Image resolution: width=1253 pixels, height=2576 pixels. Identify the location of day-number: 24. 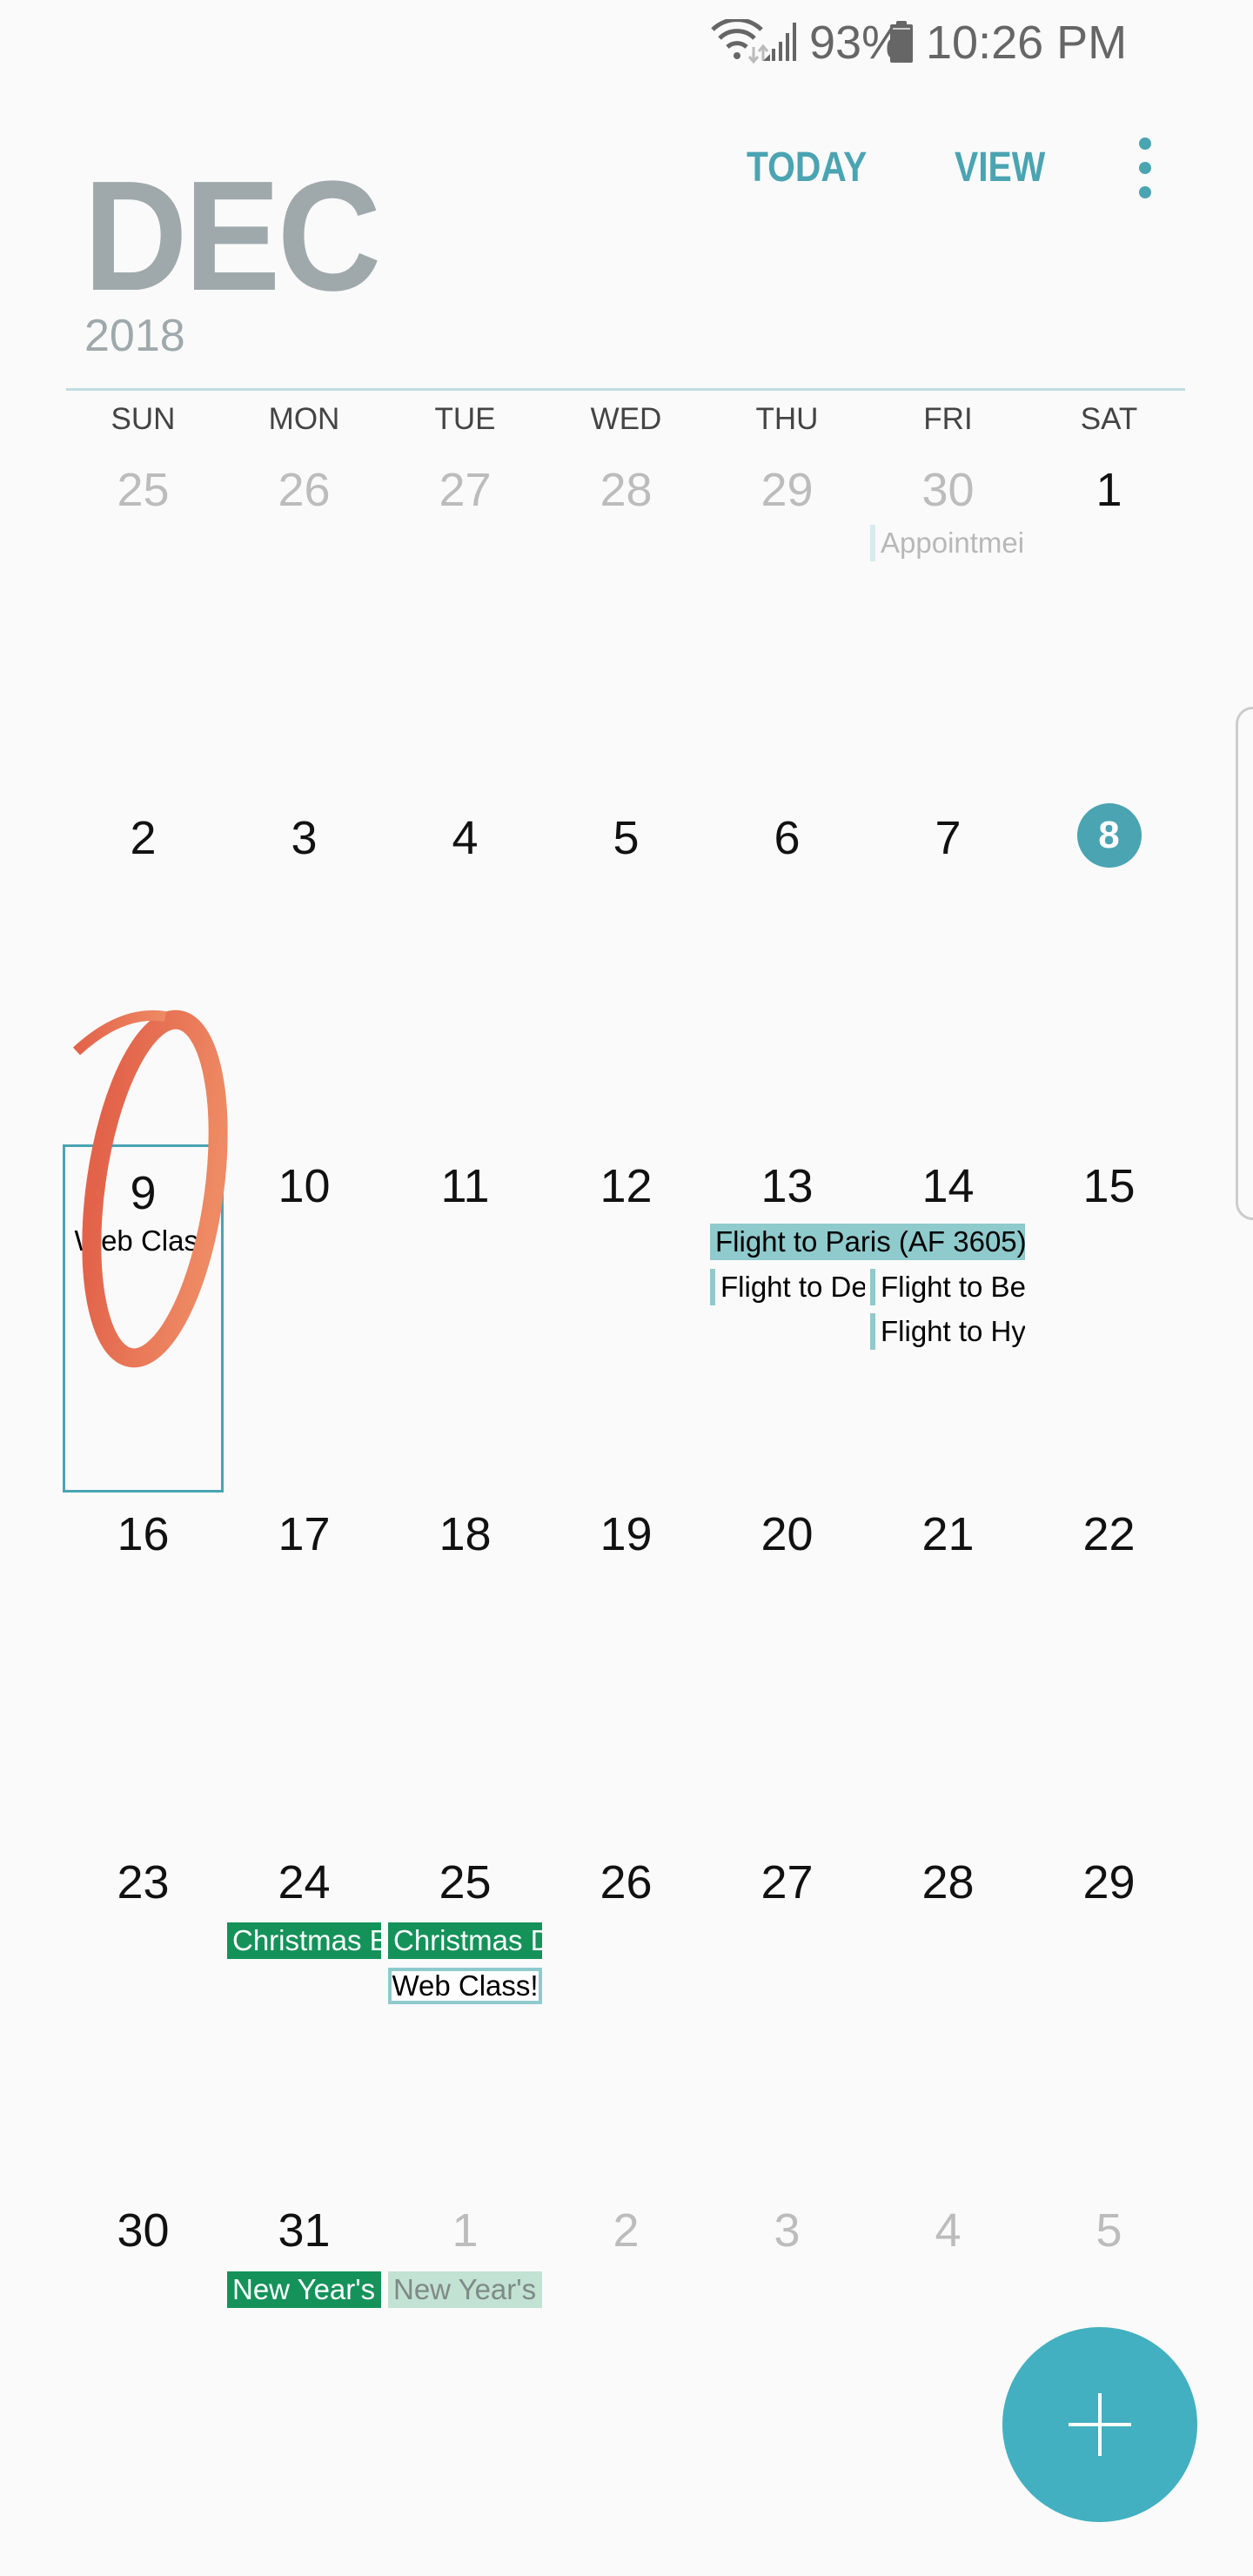
(304, 1882).